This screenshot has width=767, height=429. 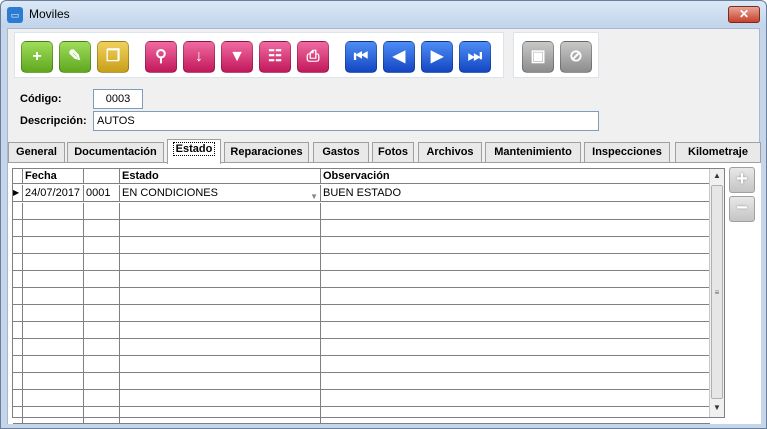 I want to click on tab-archivos: Archivos, so click(x=450, y=152).